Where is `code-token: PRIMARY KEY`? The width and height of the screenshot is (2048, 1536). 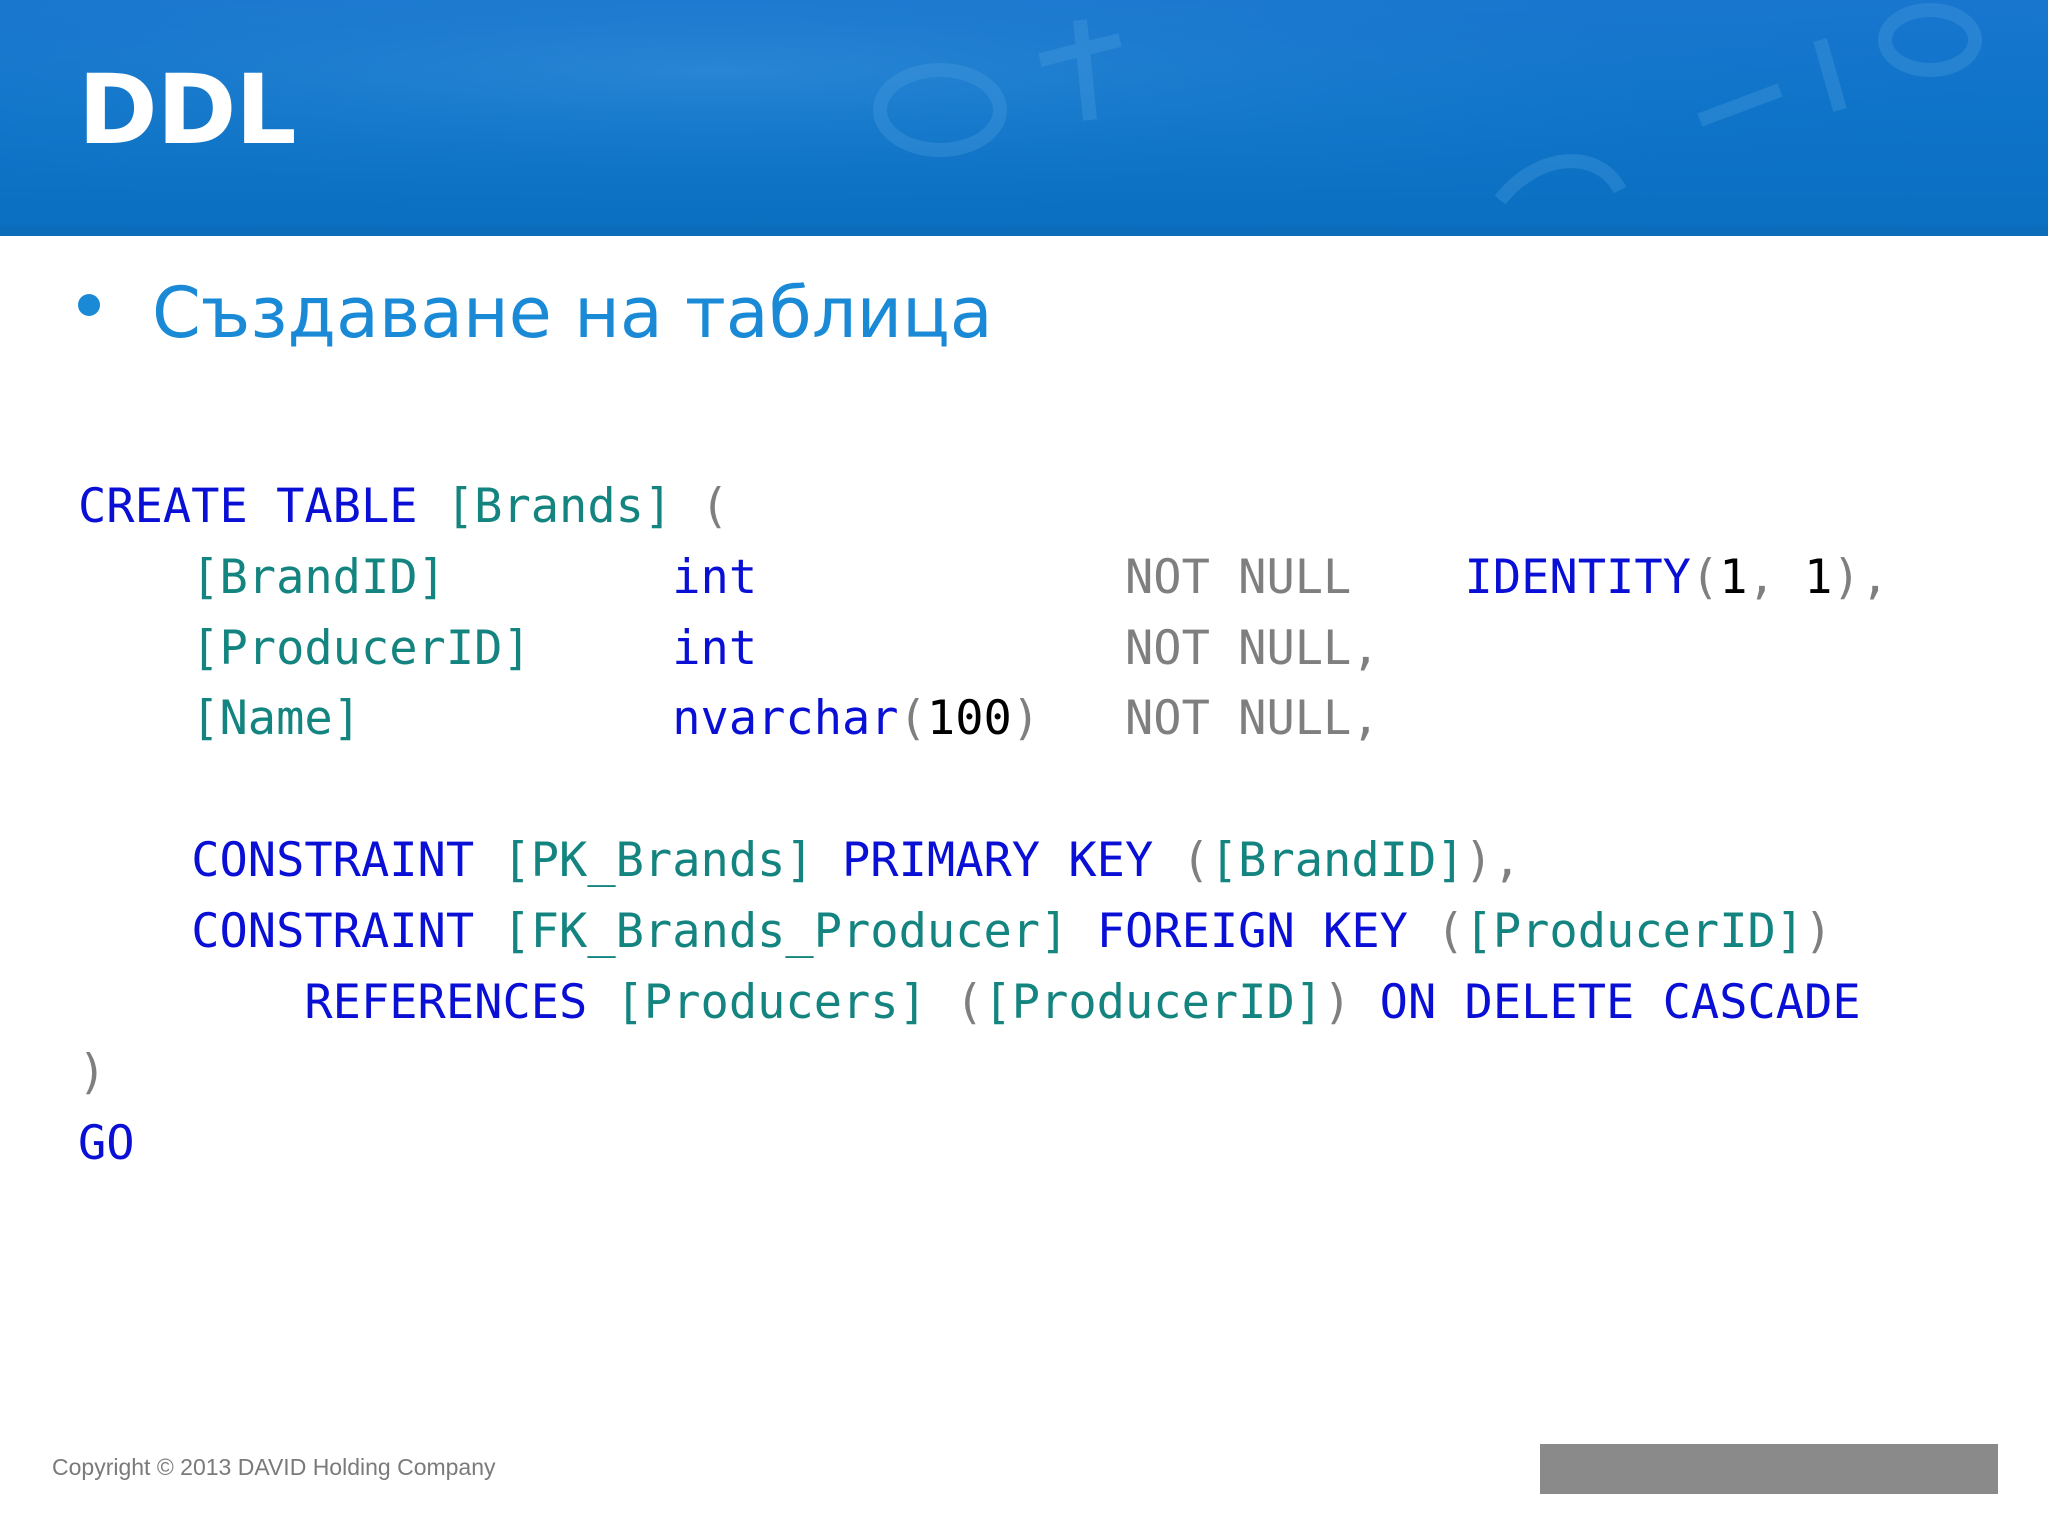
code-token: PRIMARY KEY is located at coordinates (998, 860).